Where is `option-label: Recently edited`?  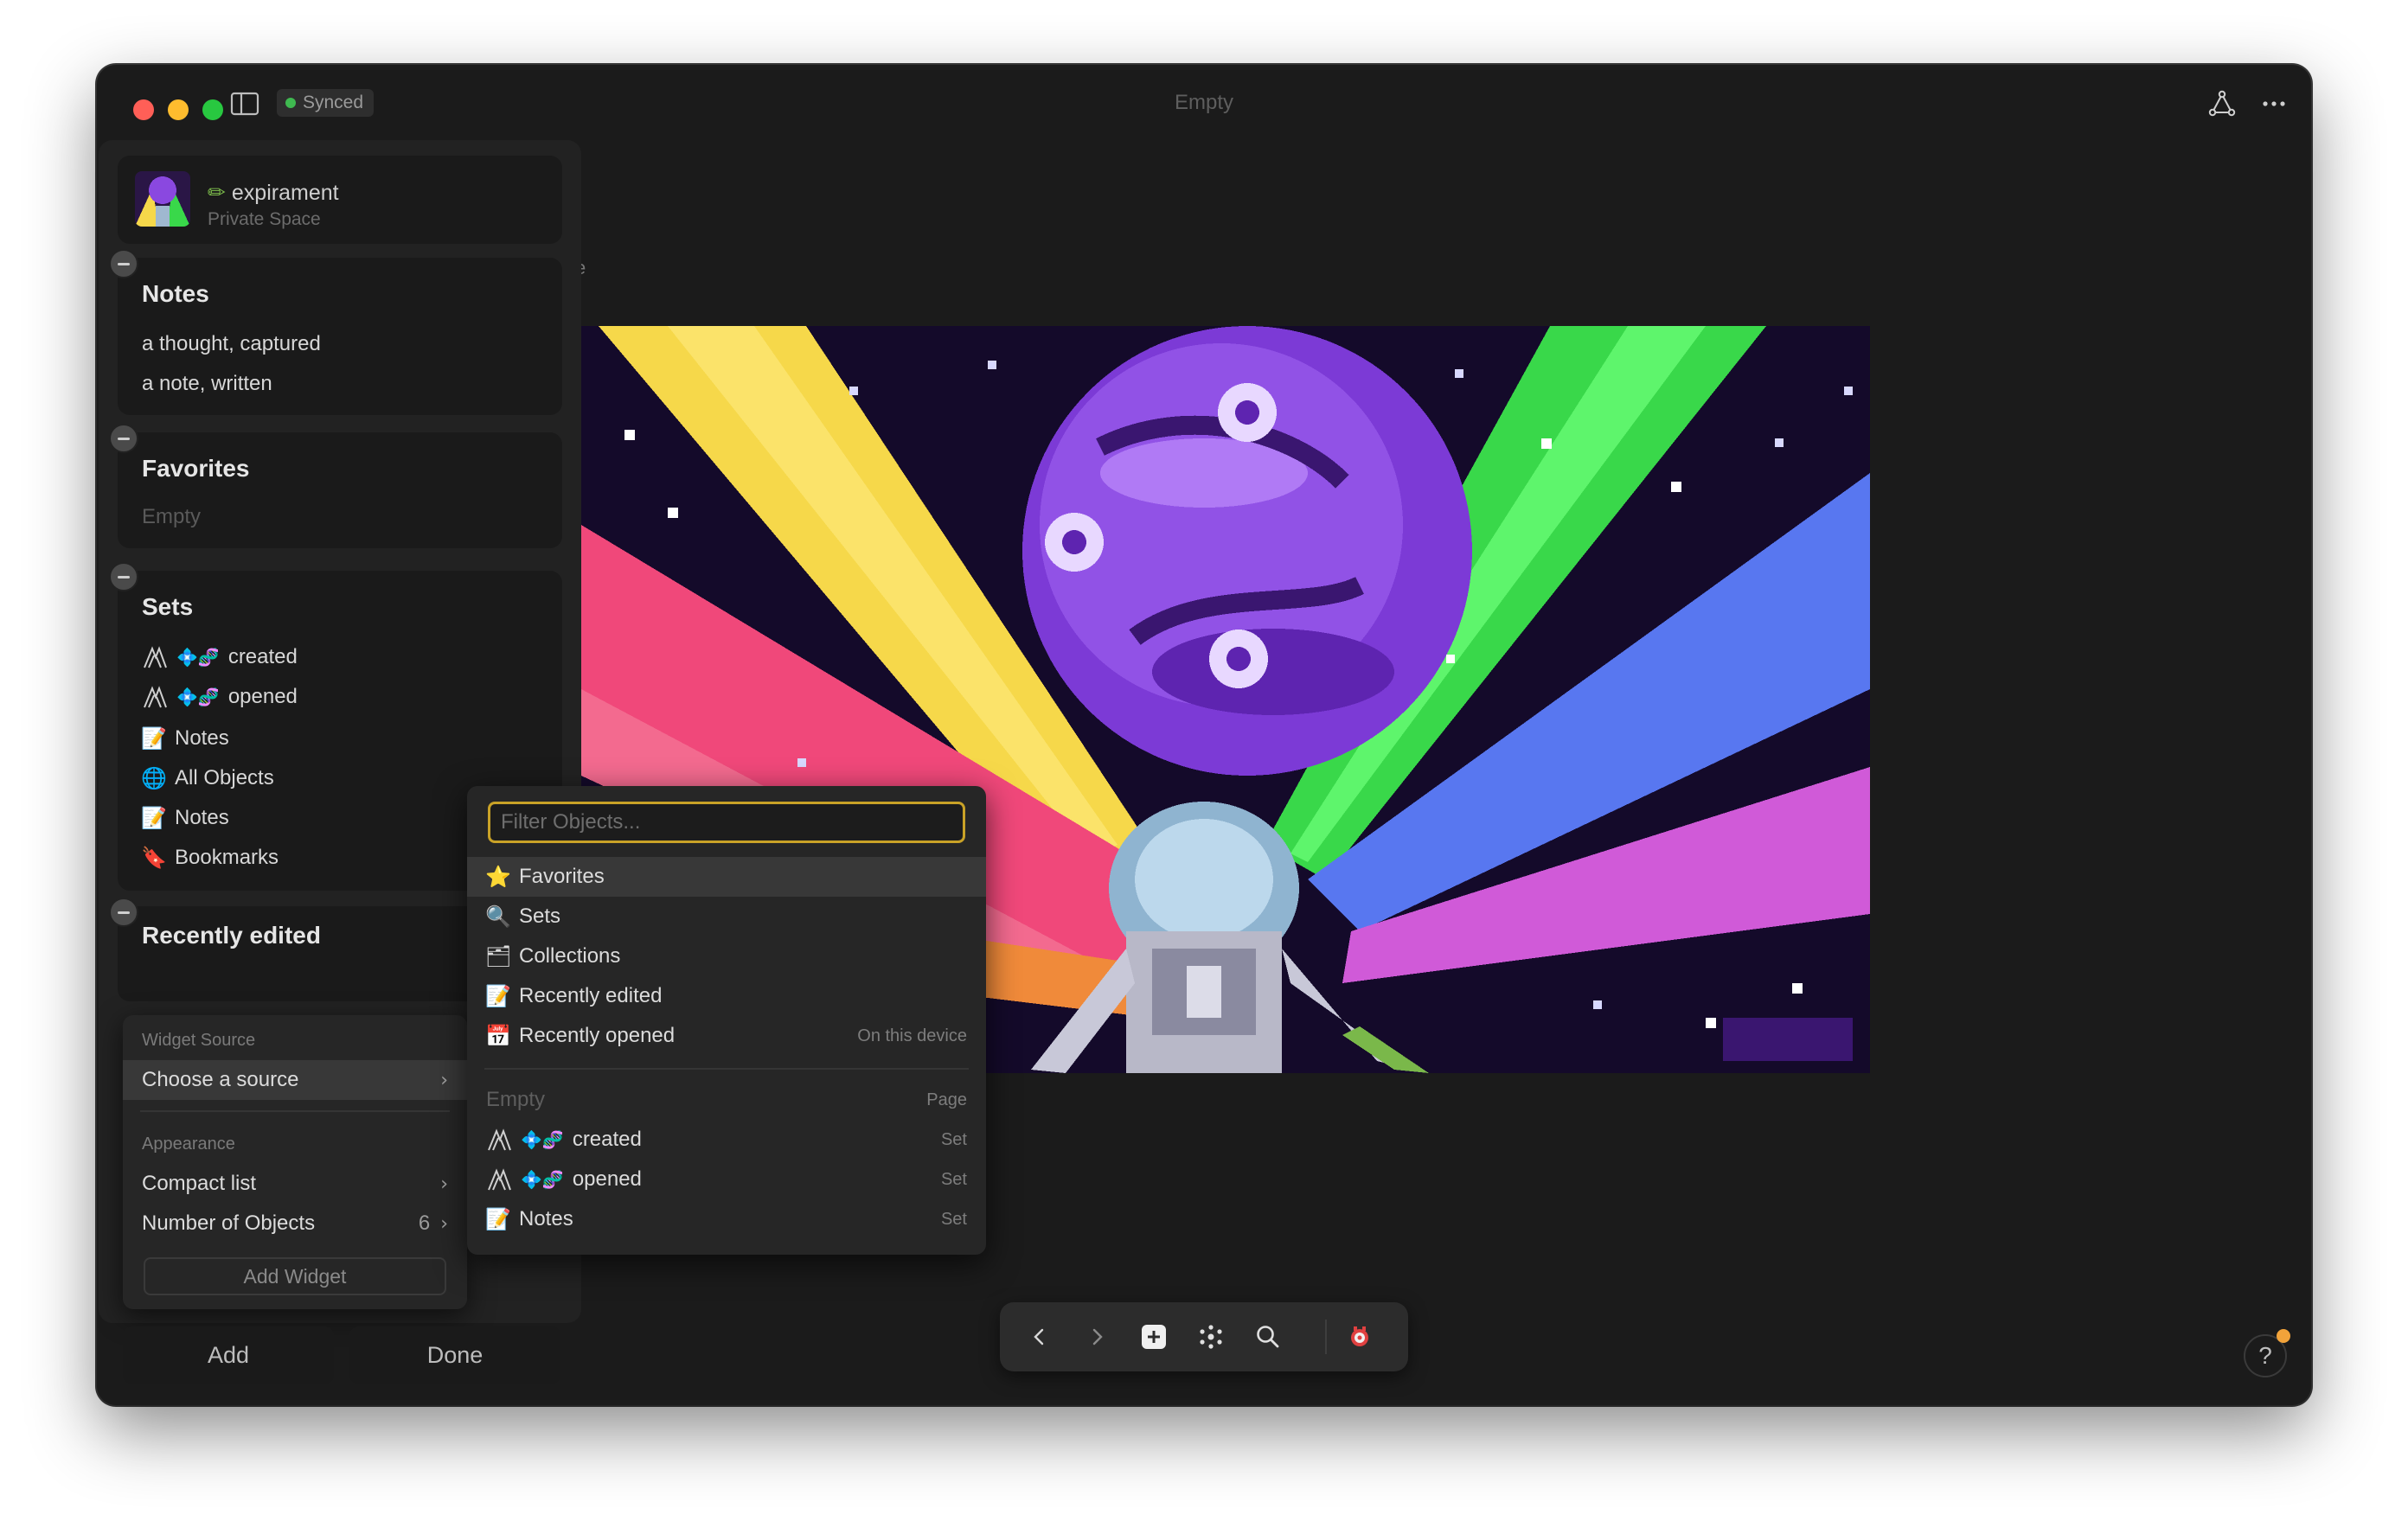
option-label: Recently edited is located at coordinates (591, 995).